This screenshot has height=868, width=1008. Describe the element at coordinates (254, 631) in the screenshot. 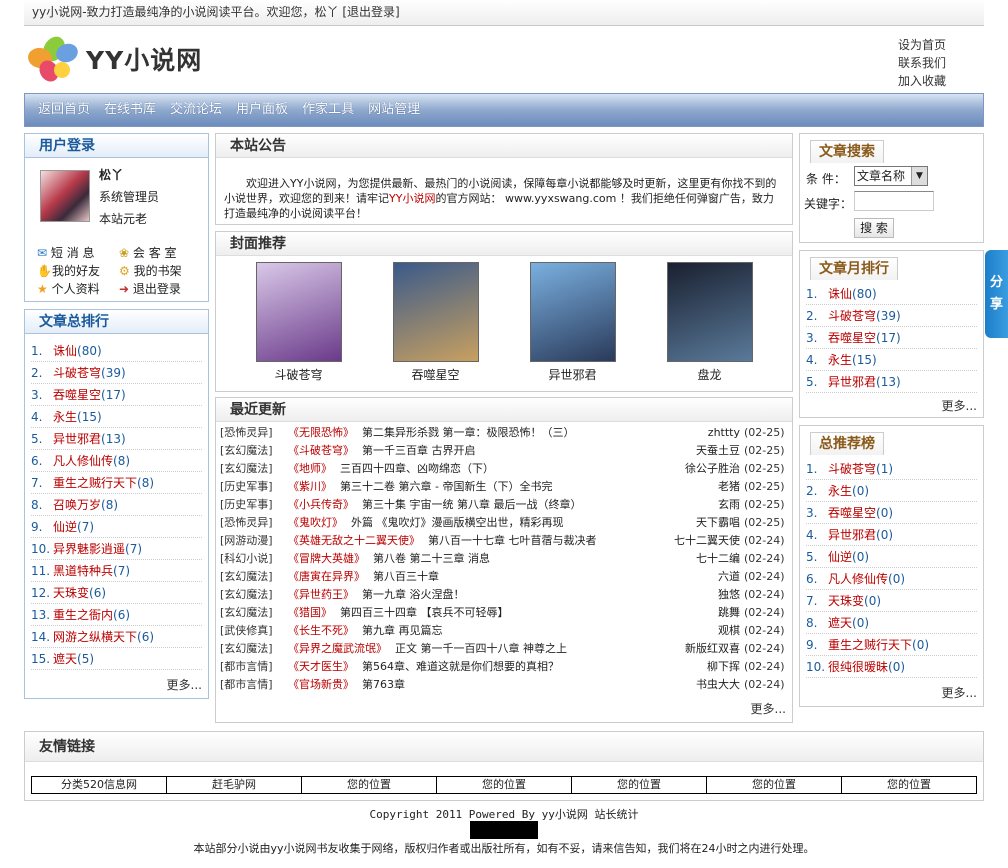

I see `update-category: [武侠修真]` at that location.